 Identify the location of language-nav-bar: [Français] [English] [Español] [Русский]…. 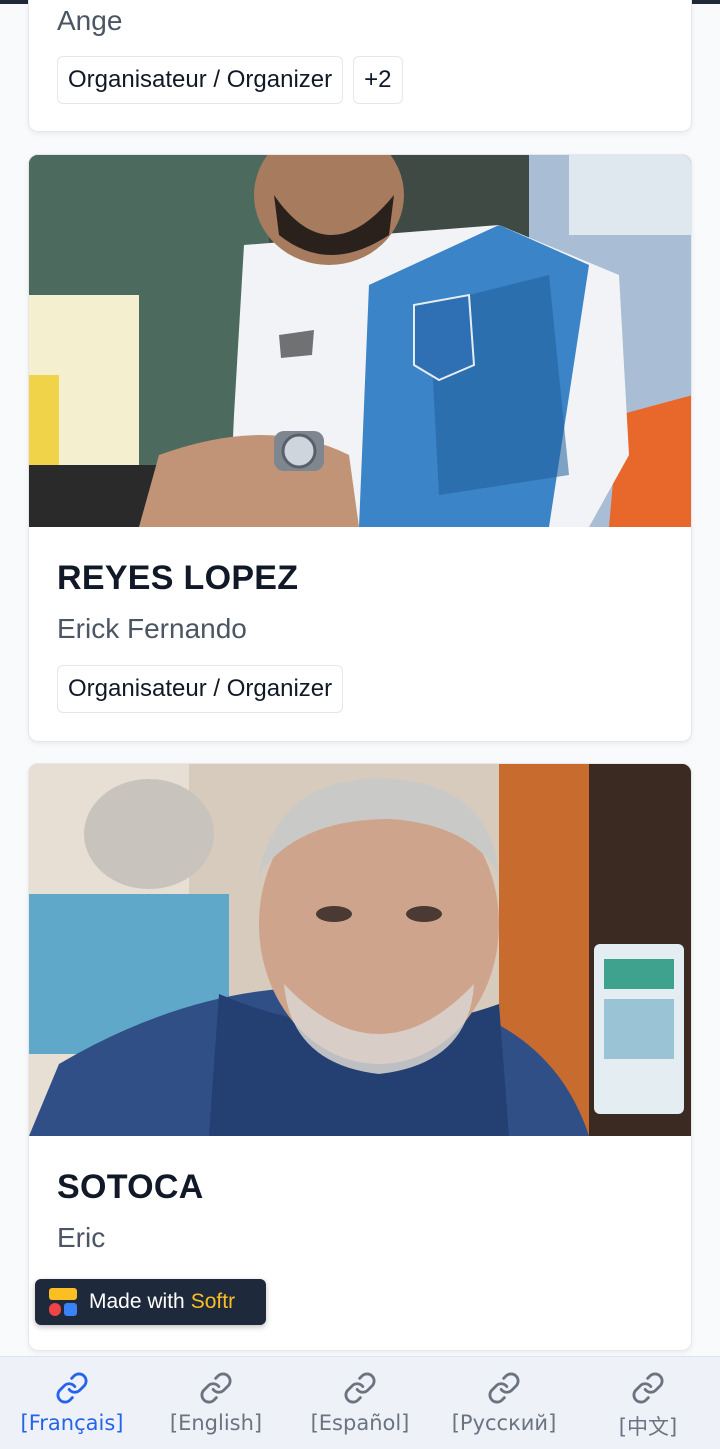
(360, 1402).